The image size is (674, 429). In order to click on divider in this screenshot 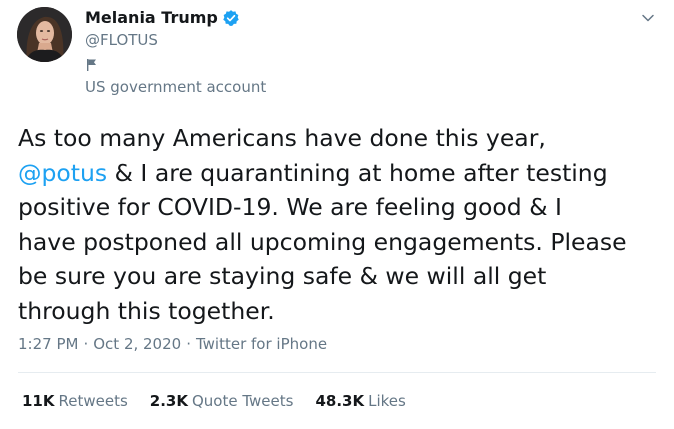, I will do `click(337, 372)`.